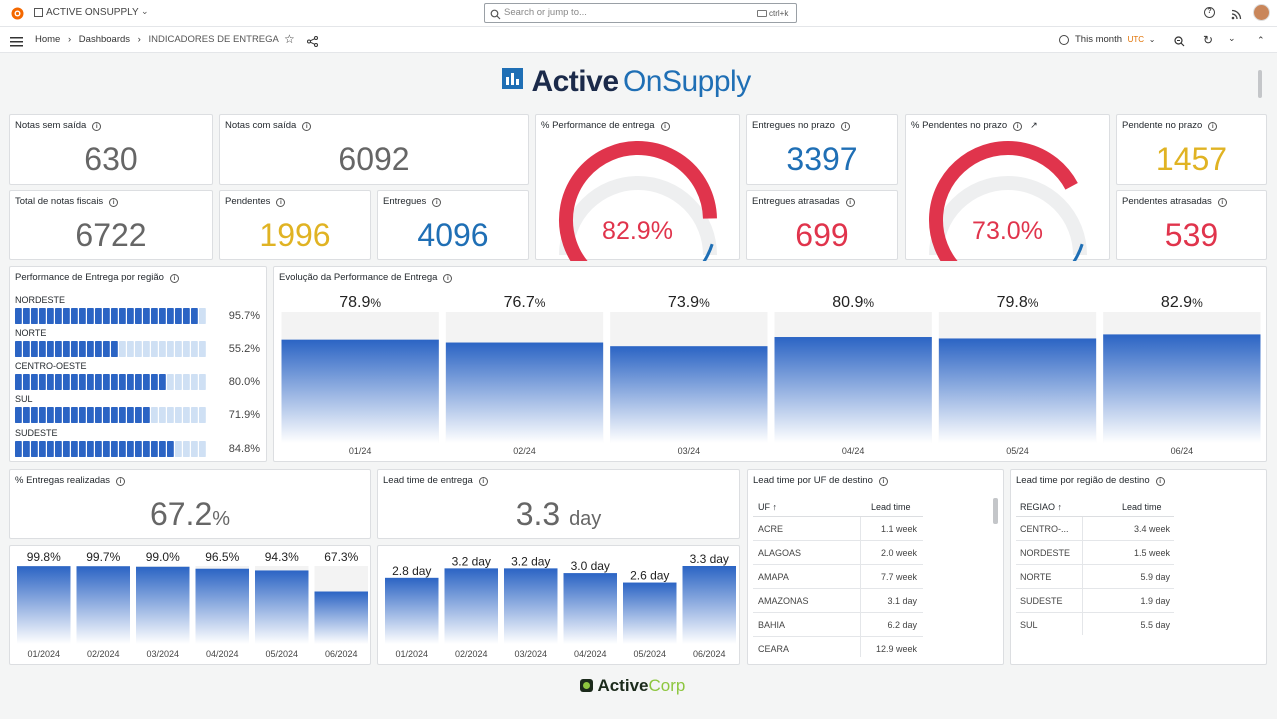 This screenshot has width=1277, height=719. I want to click on table-row: BAHIA 6.2 day, so click(838, 625).